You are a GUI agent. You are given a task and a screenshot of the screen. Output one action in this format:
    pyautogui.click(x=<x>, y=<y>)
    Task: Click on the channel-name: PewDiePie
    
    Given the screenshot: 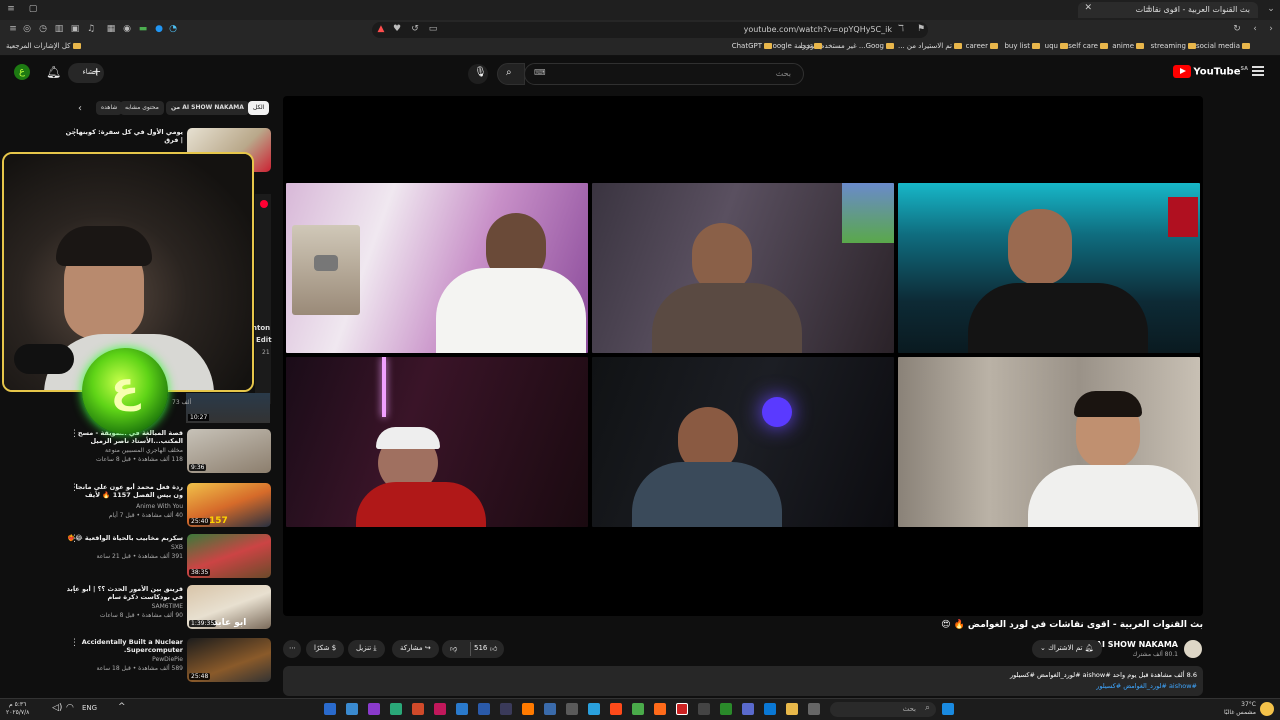 What is the action you would take?
    pyautogui.click(x=124, y=659)
    